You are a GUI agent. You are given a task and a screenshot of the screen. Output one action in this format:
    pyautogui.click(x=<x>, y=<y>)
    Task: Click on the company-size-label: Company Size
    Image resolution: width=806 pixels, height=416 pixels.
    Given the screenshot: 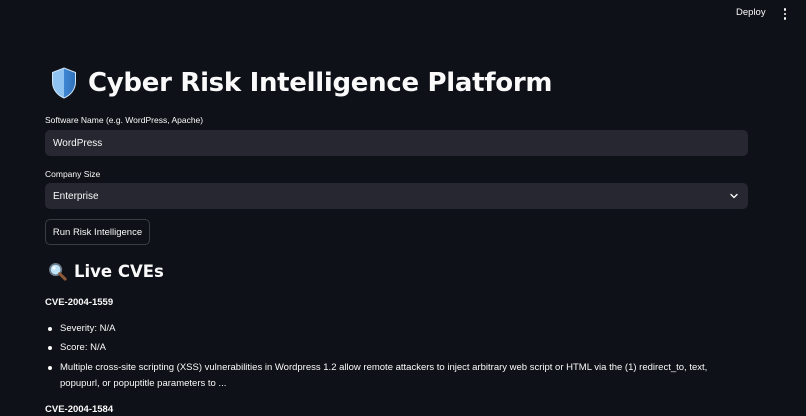 What is the action you would take?
    pyautogui.click(x=73, y=174)
    